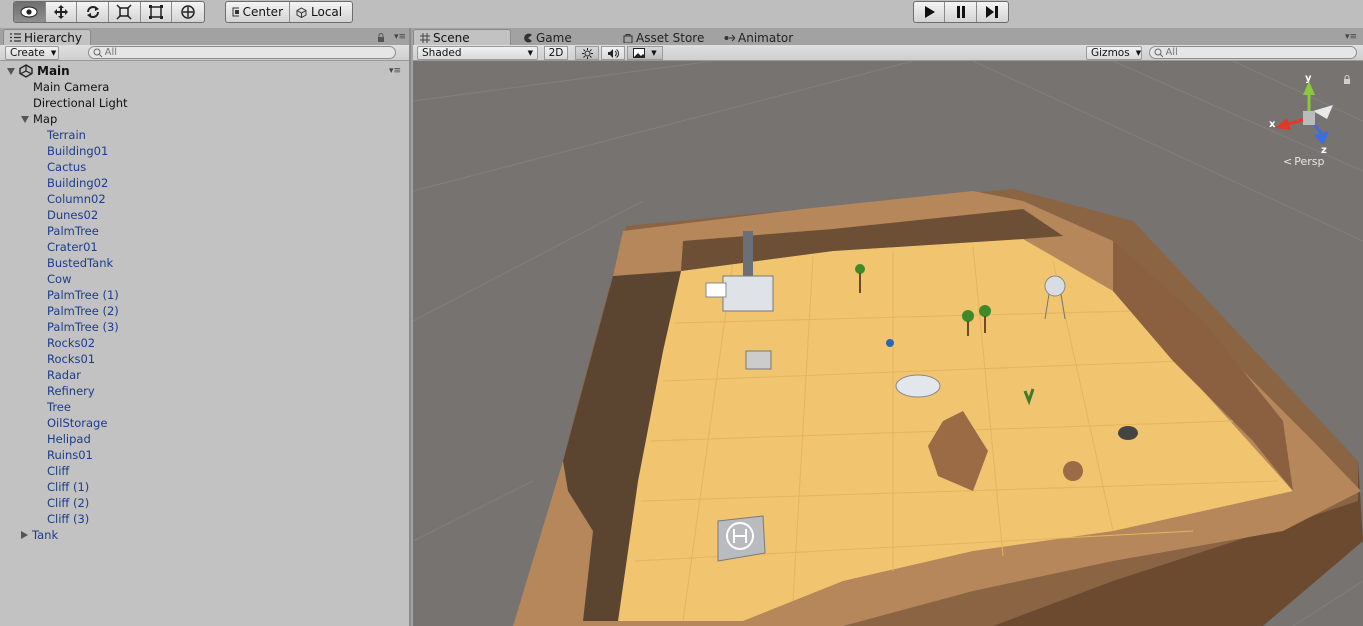 Image resolution: width=1363 pixels, height=626 pixels. What do you see at coordinates (1260, 52) in the screenshot?
I see `scene-search-input` at bounding box center [1260, 52].